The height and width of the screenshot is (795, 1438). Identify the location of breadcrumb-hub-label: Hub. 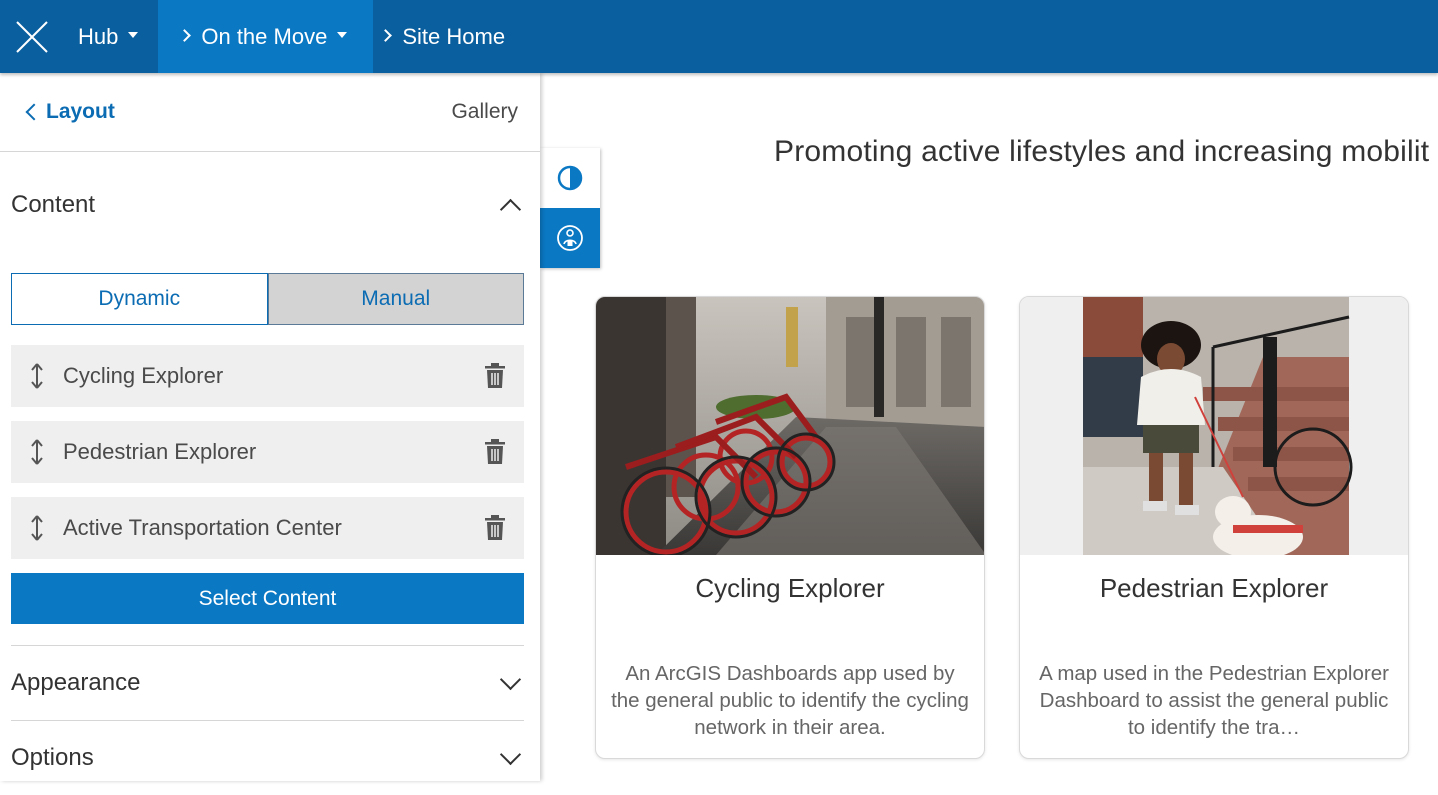
(98, 36).